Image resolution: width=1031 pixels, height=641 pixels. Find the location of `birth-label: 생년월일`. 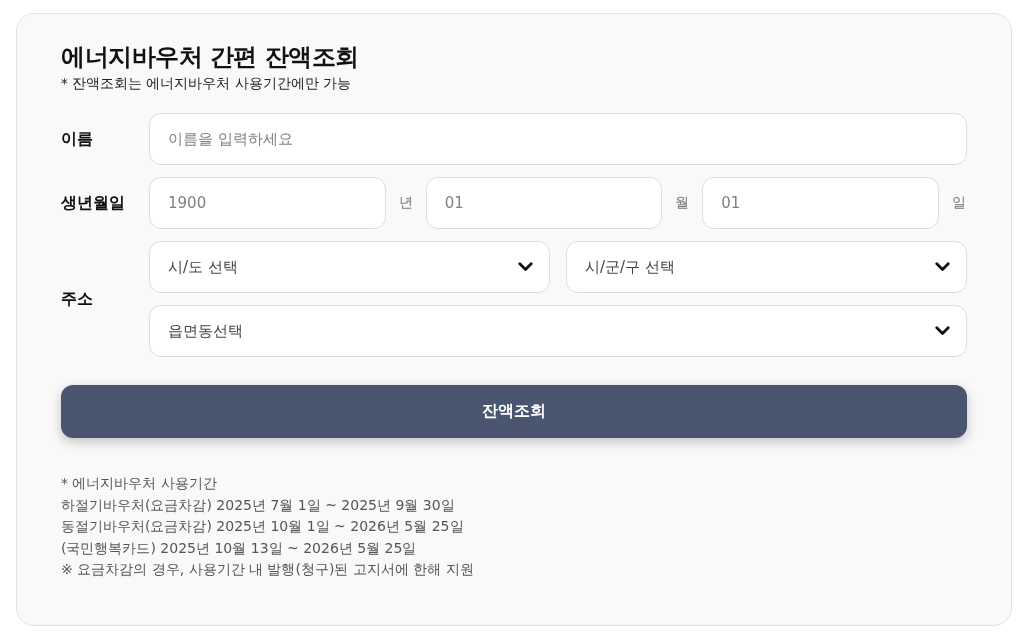

birth-label: 생년월일 is located at coordinates (93, 203).